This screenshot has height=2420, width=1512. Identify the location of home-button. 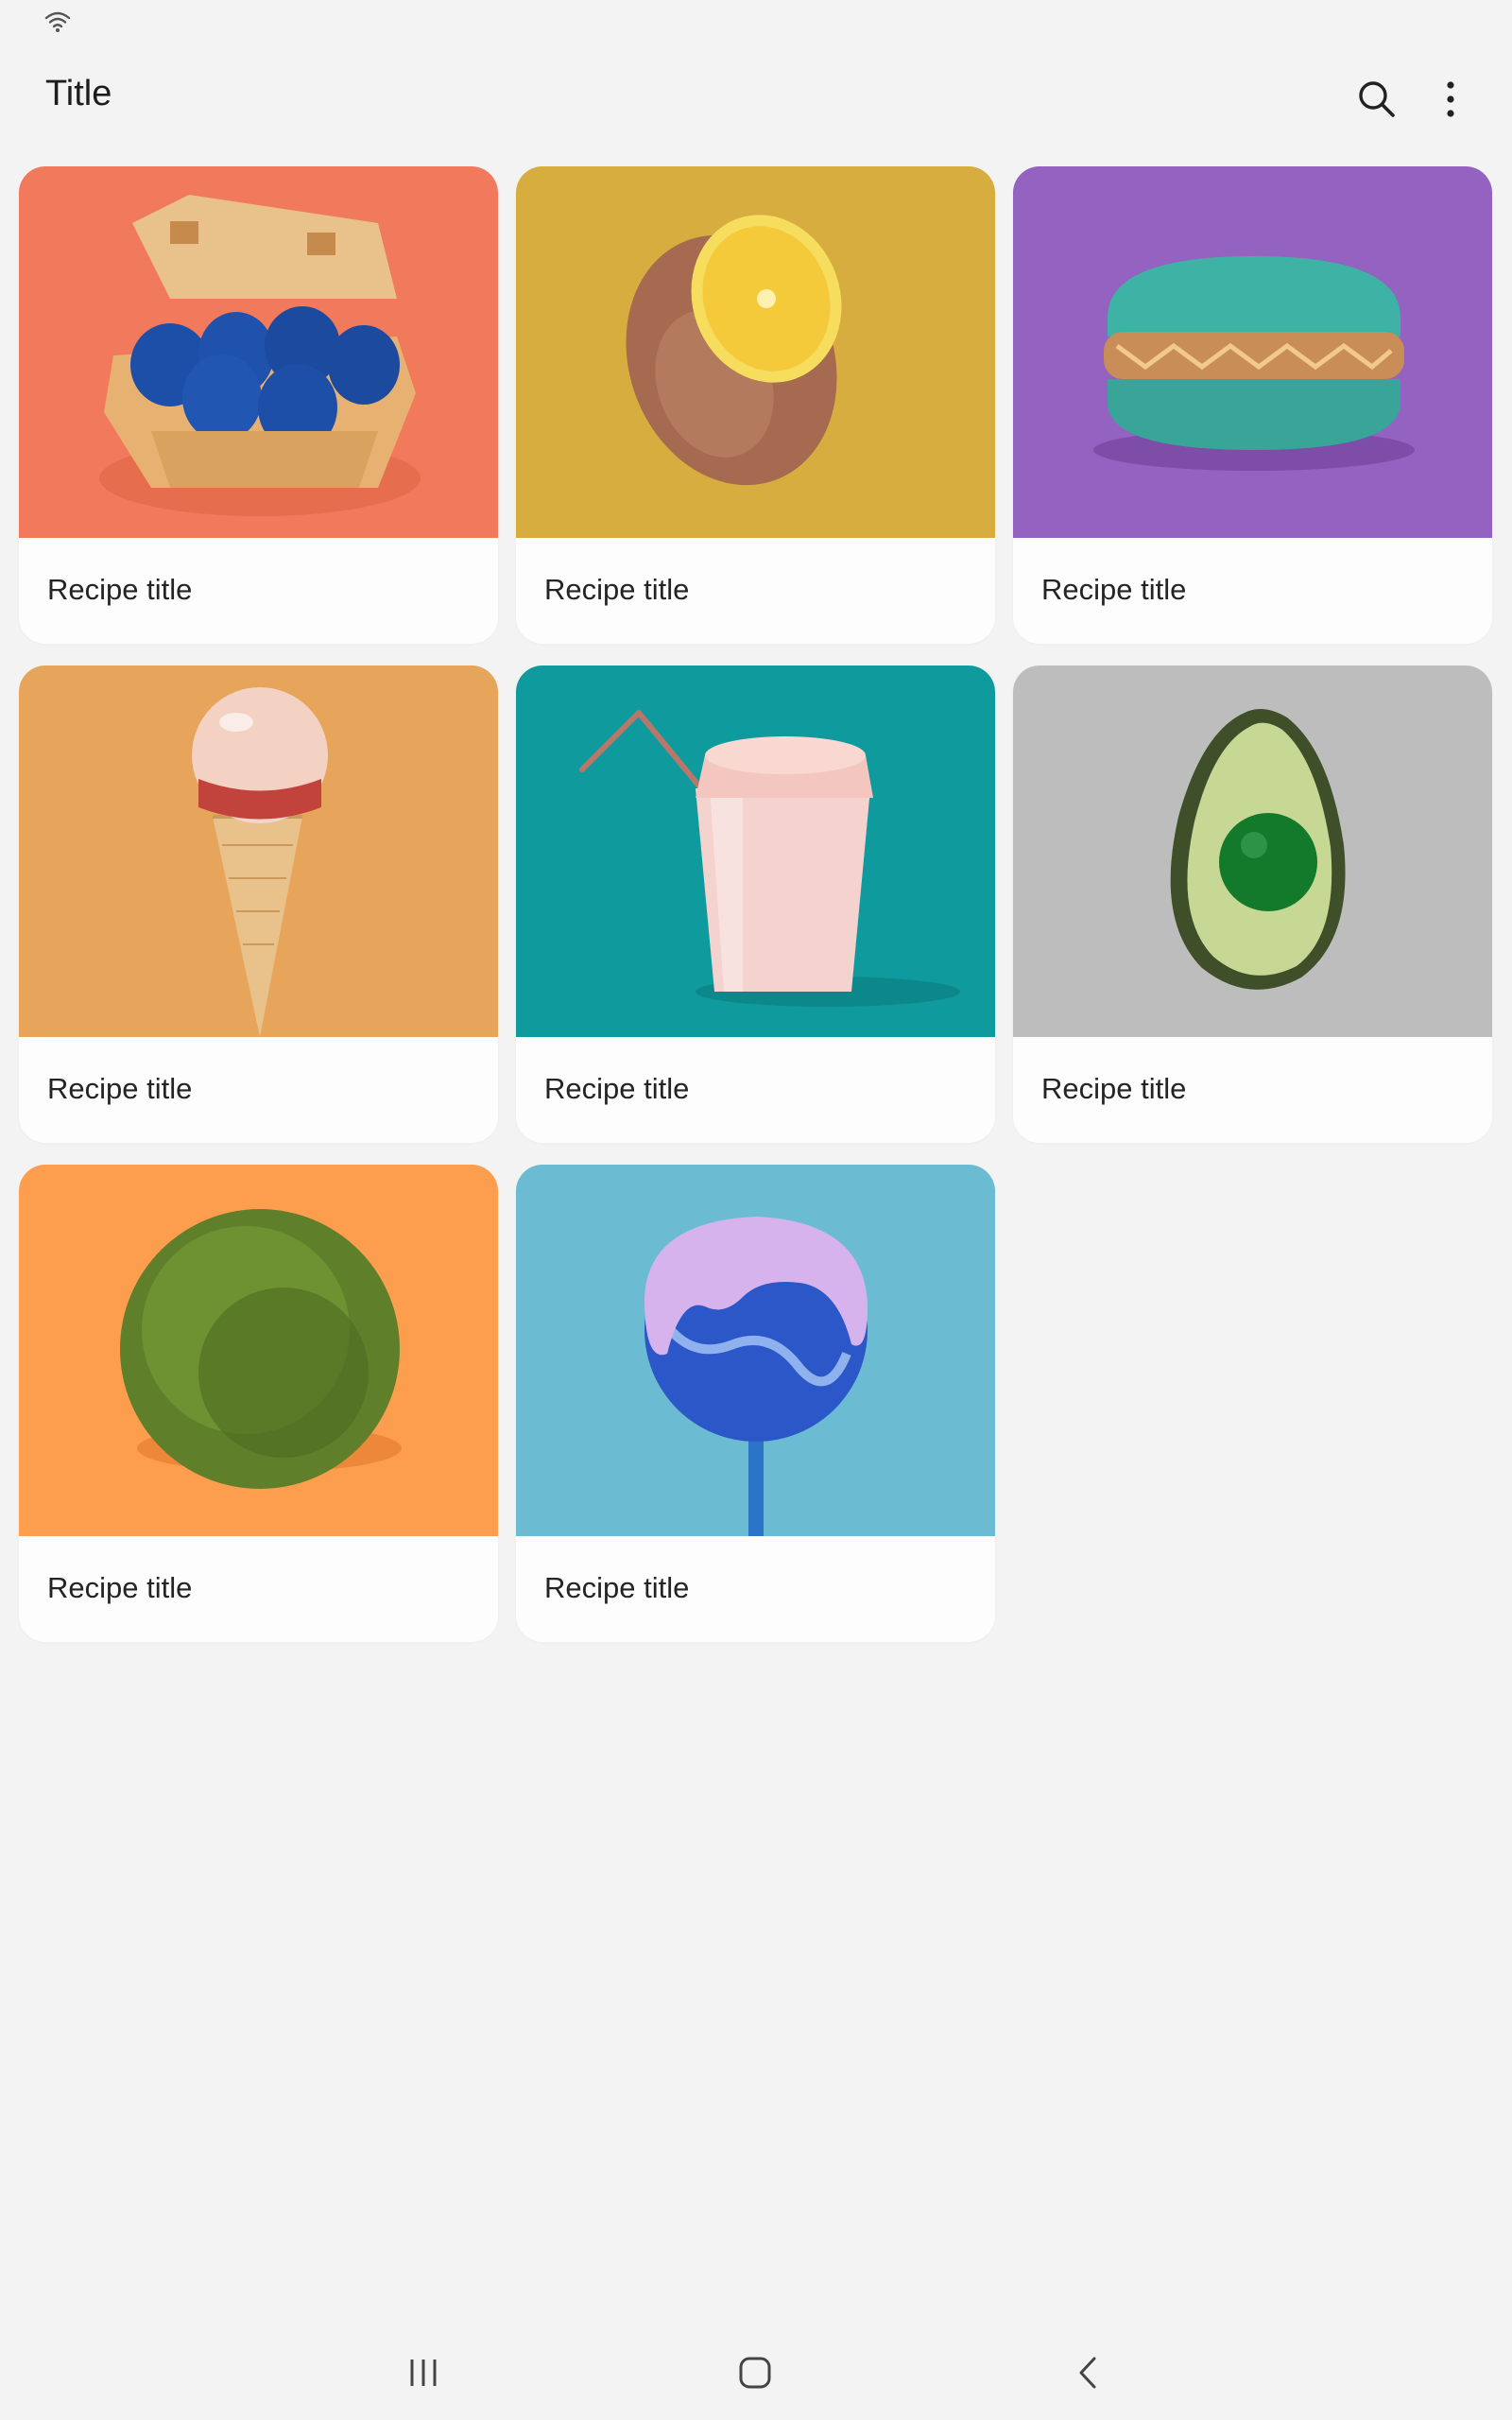
(755, 2373).